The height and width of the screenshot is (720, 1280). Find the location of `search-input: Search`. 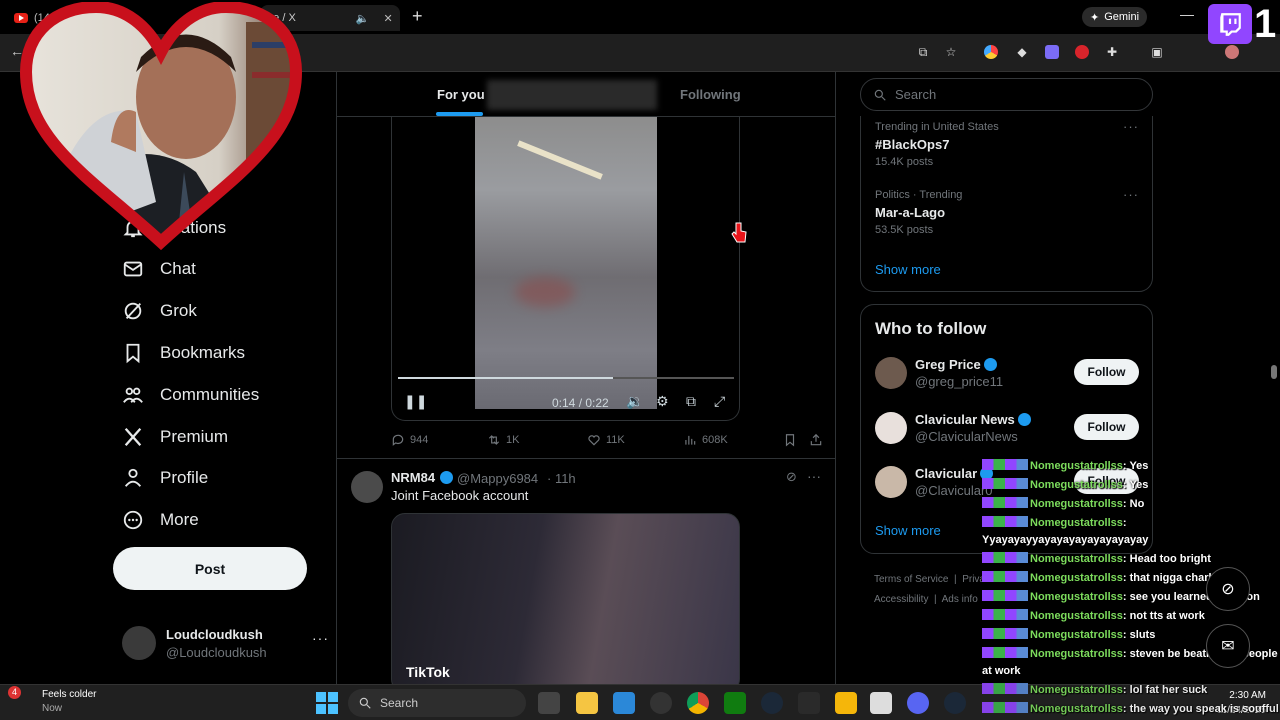

search-input: Search is located at coordinates (1006, 94).